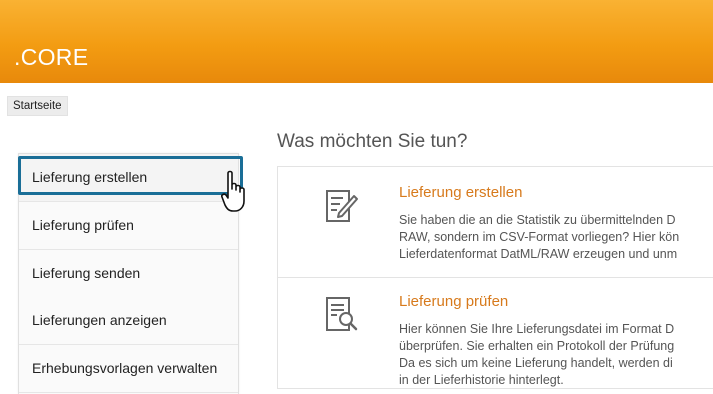 The image size is (713, 394). What do you see at coordinates (342, 206) in the screenshot?
I see `edit-document-icon` at bounding box center [342, 206].